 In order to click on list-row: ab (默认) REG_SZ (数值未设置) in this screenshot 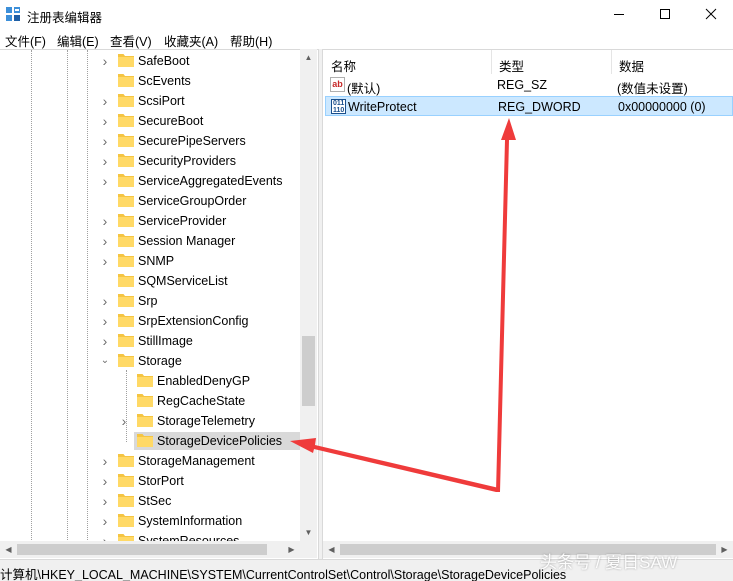, I will do `click(529, 85)`.